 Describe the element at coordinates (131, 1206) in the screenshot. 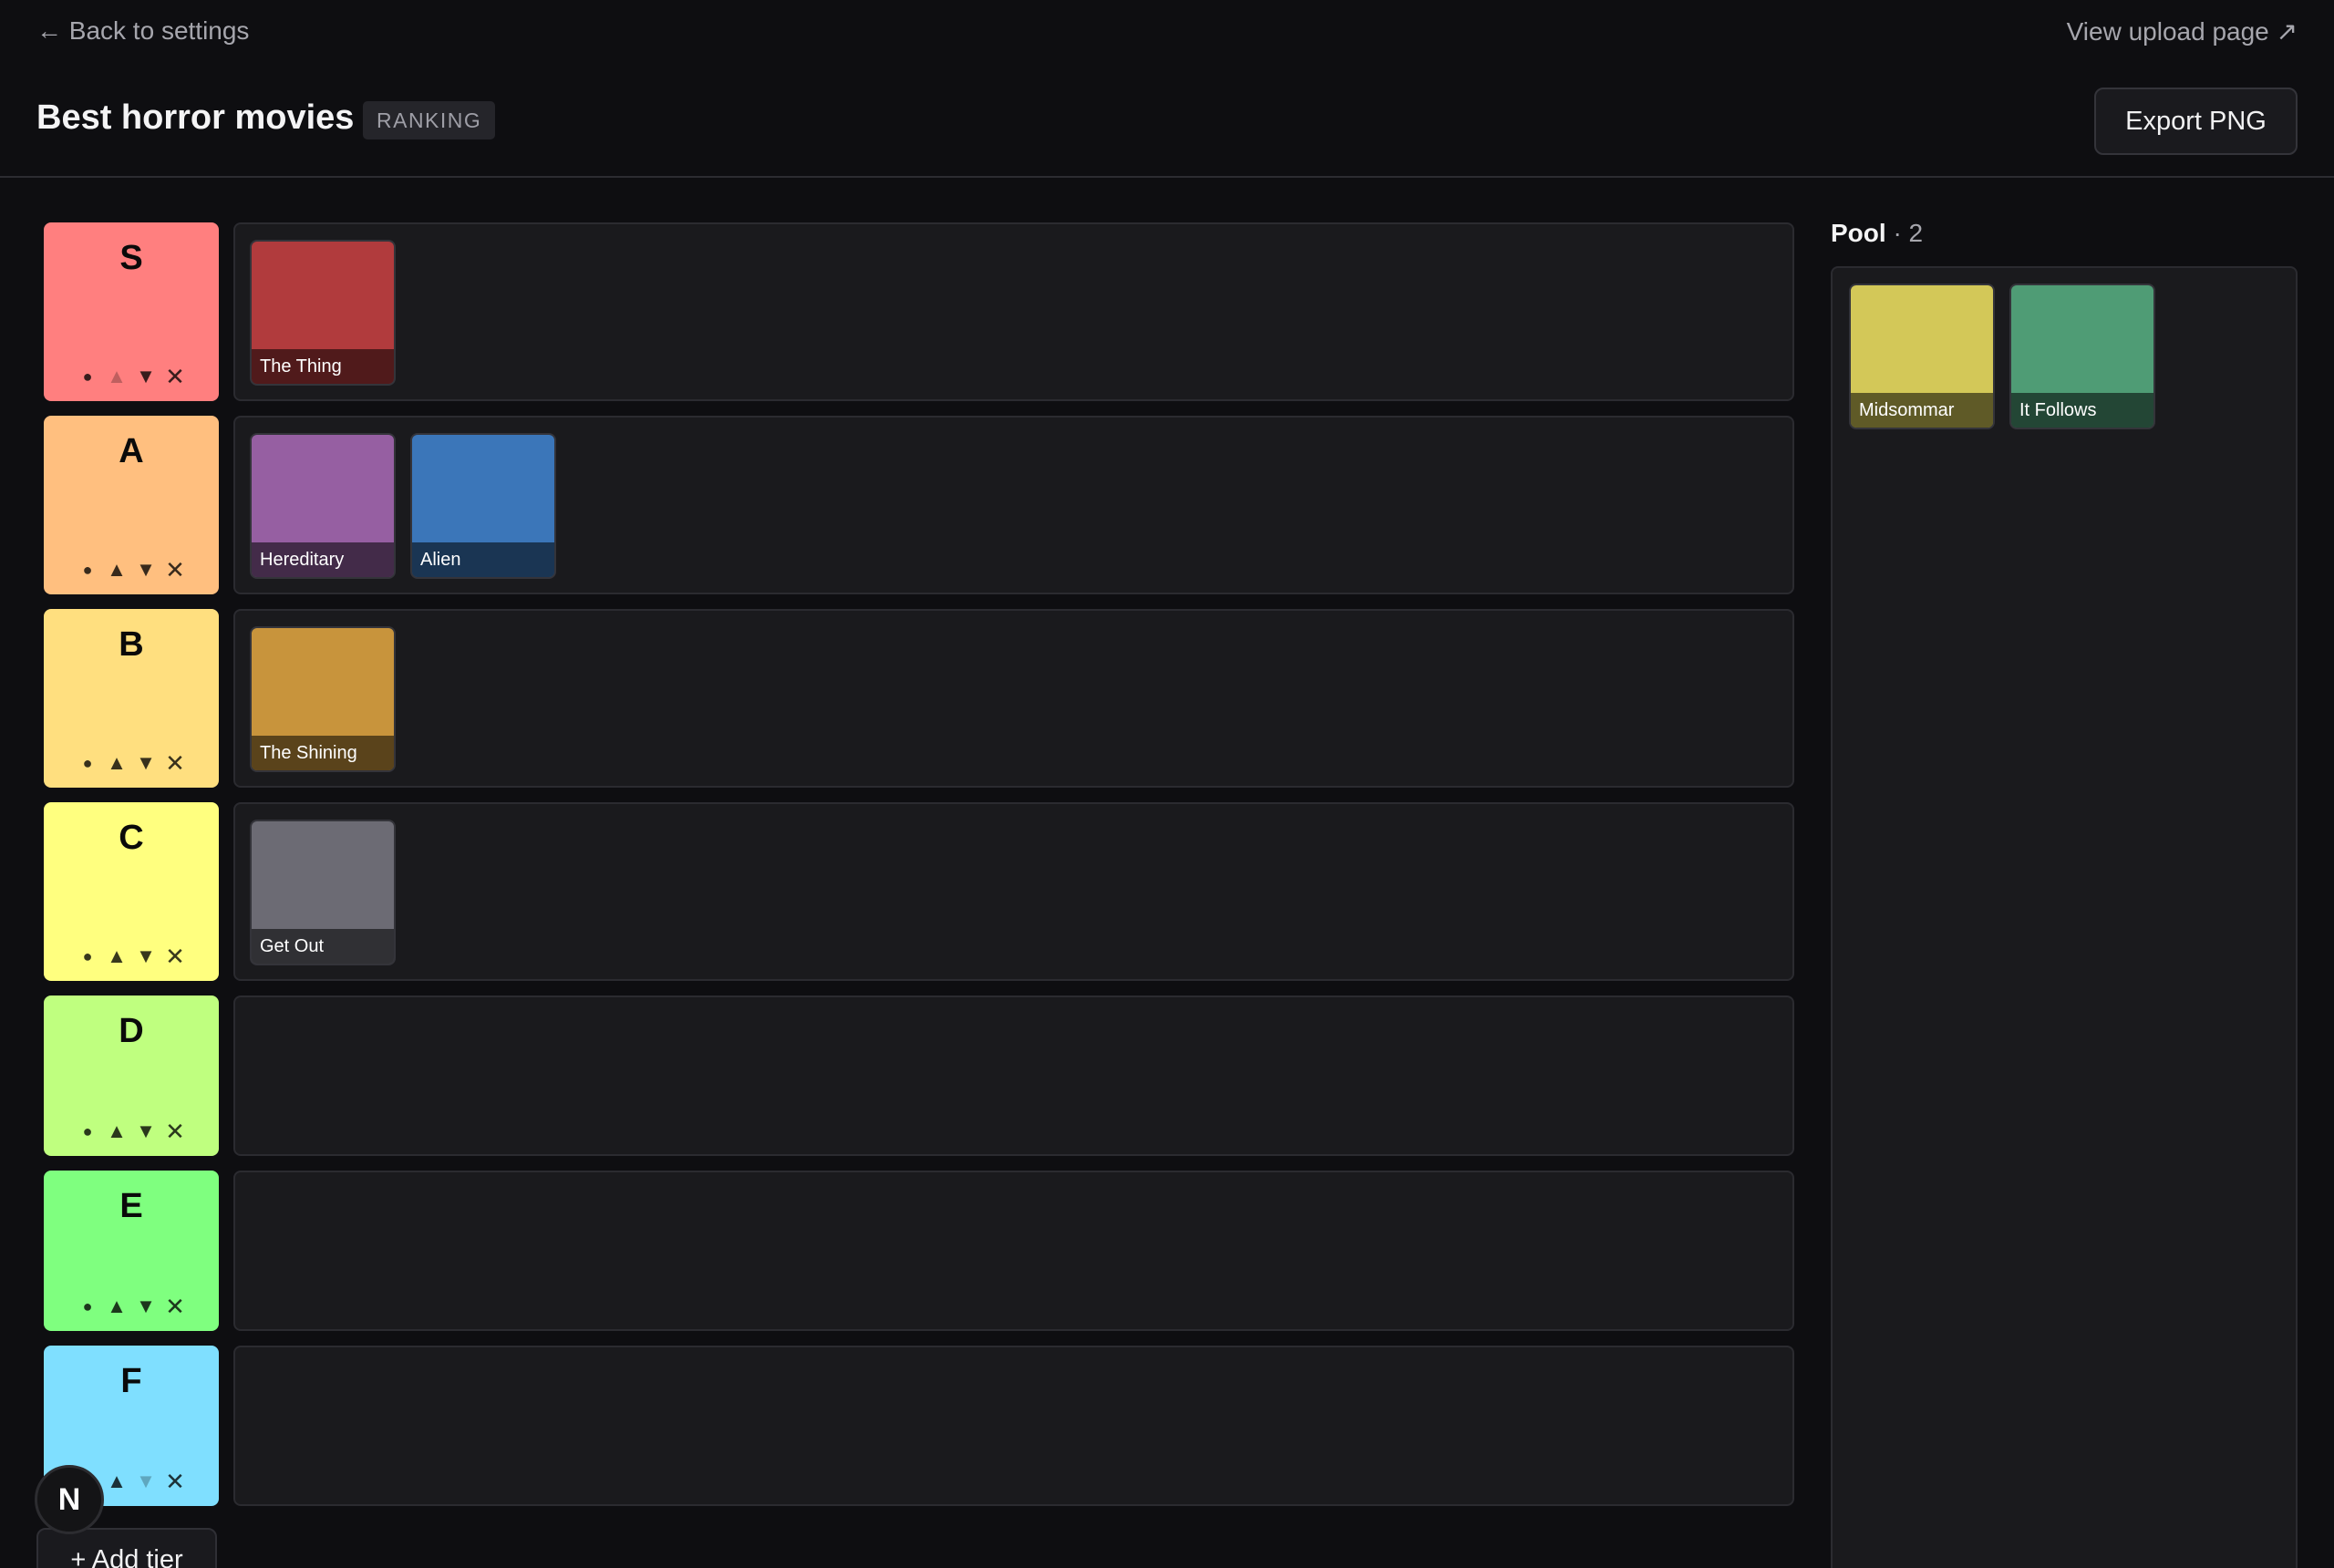

I see `tier-name: E` at that location.